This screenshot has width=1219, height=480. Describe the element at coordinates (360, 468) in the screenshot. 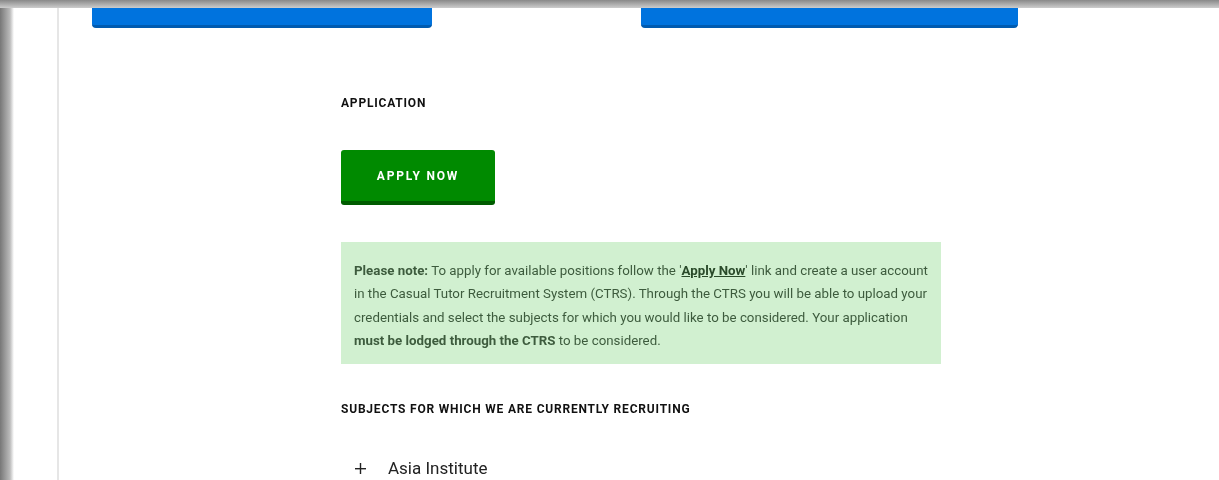

I see `plus-icon` at that location.